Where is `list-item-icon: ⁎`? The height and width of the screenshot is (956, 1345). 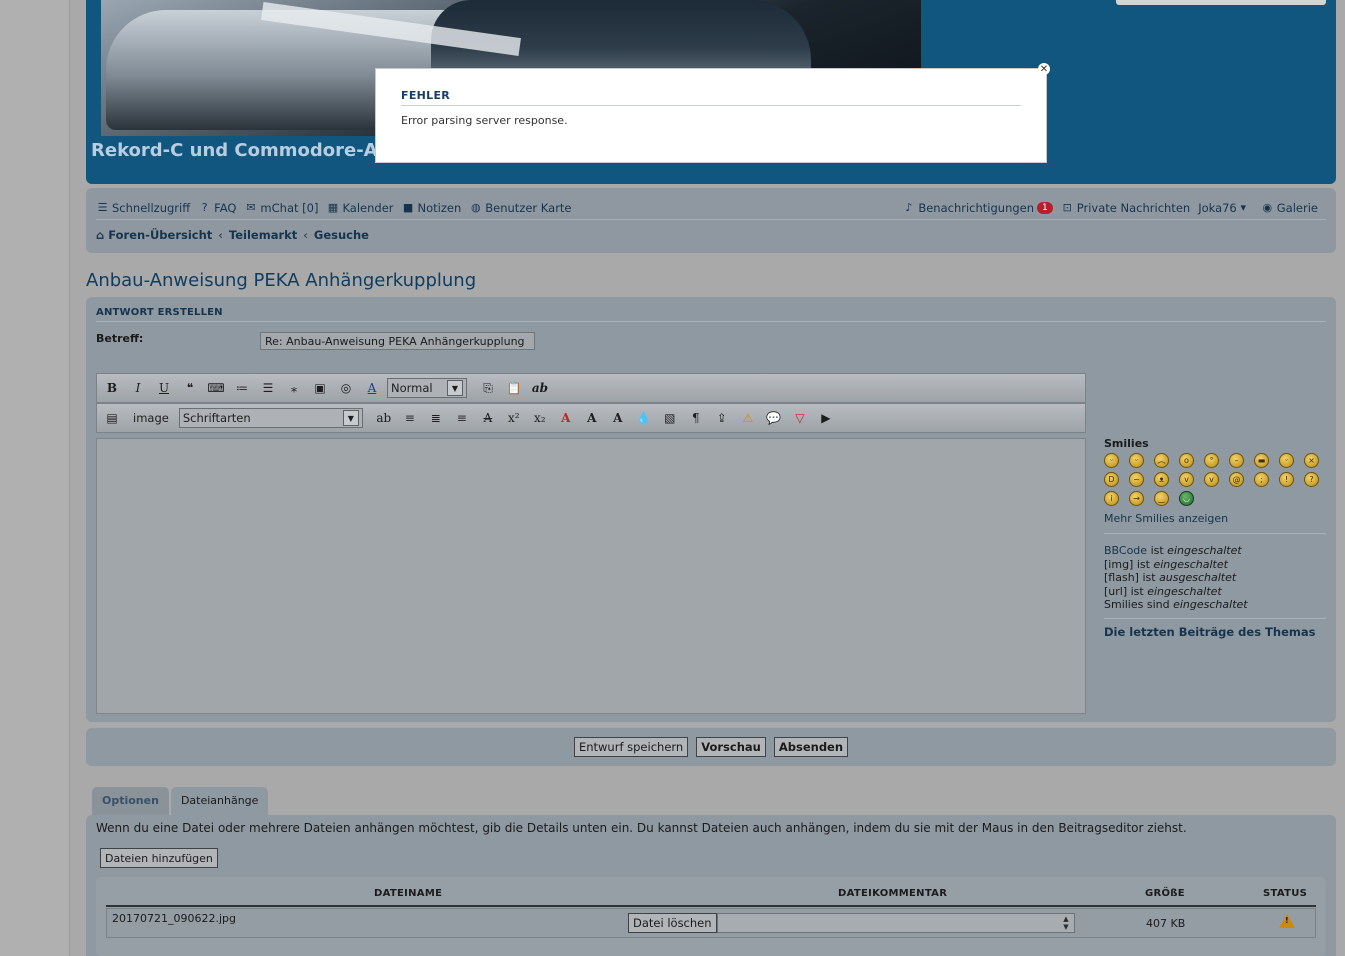 list-item-icon: ⁎ is located at coordinates (294, 388).